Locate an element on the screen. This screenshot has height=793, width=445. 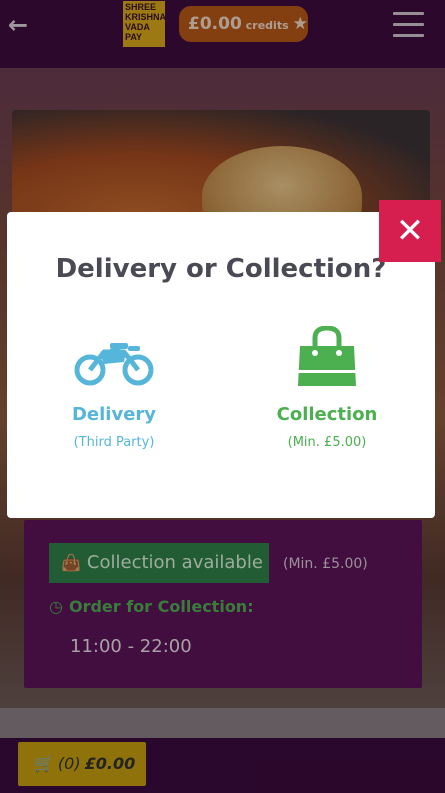
delivery-option: Delivery (Third Party) is located at coordinates (114, 387).